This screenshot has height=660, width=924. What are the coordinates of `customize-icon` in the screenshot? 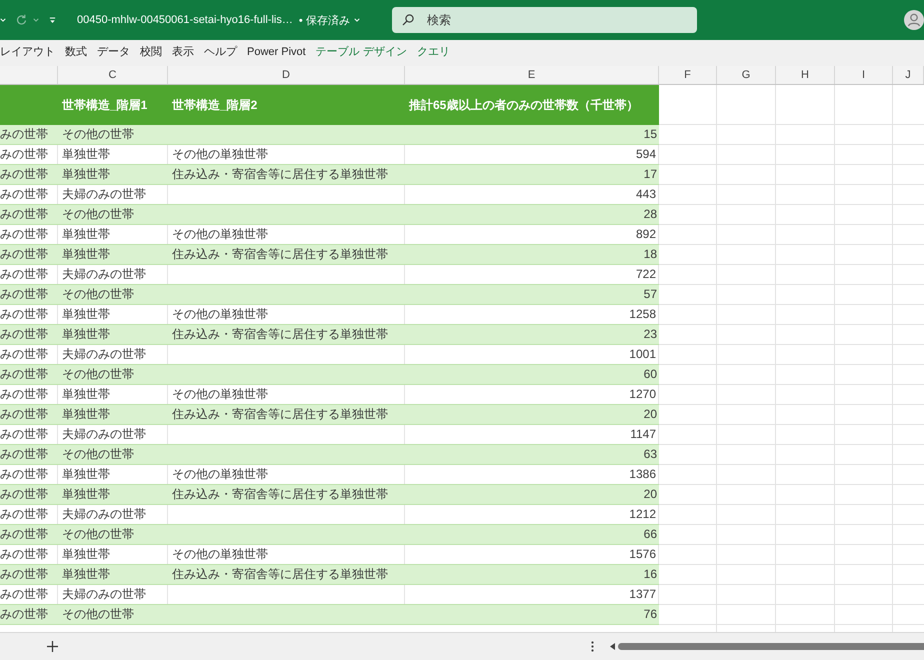 It's located at (52, 20).